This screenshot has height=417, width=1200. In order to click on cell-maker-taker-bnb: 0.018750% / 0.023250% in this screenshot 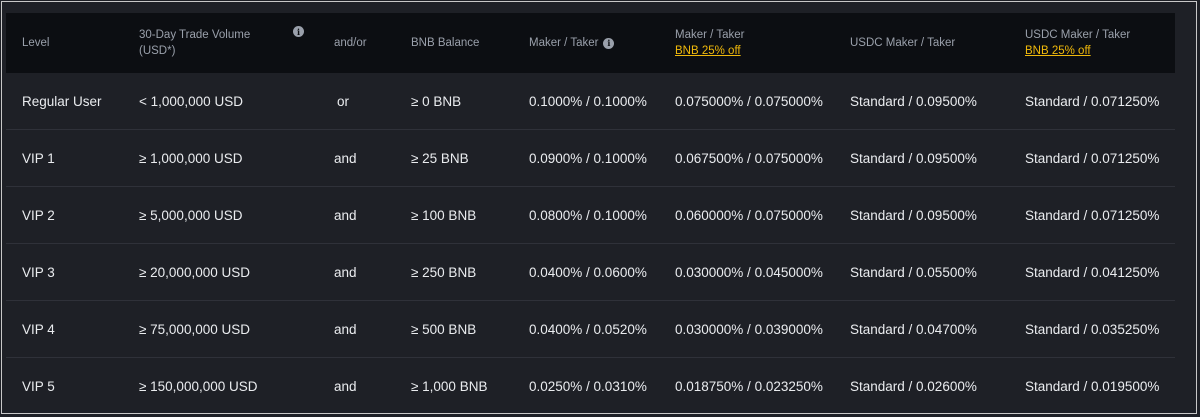, I will do `click(749, 386)`.